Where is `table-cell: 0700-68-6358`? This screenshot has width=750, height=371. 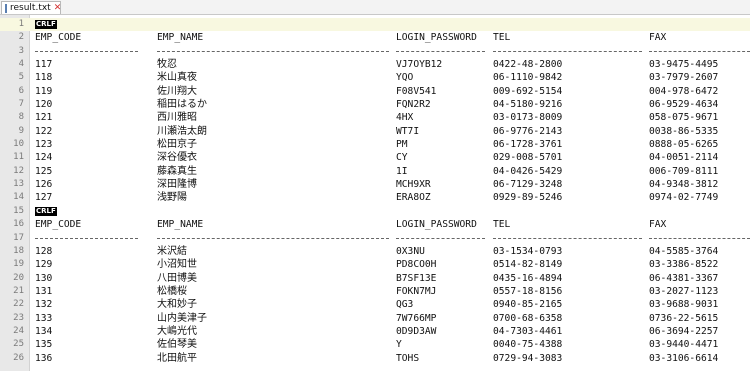 table-cell: 0700-68-6358 is located at coordinates (528, 318).